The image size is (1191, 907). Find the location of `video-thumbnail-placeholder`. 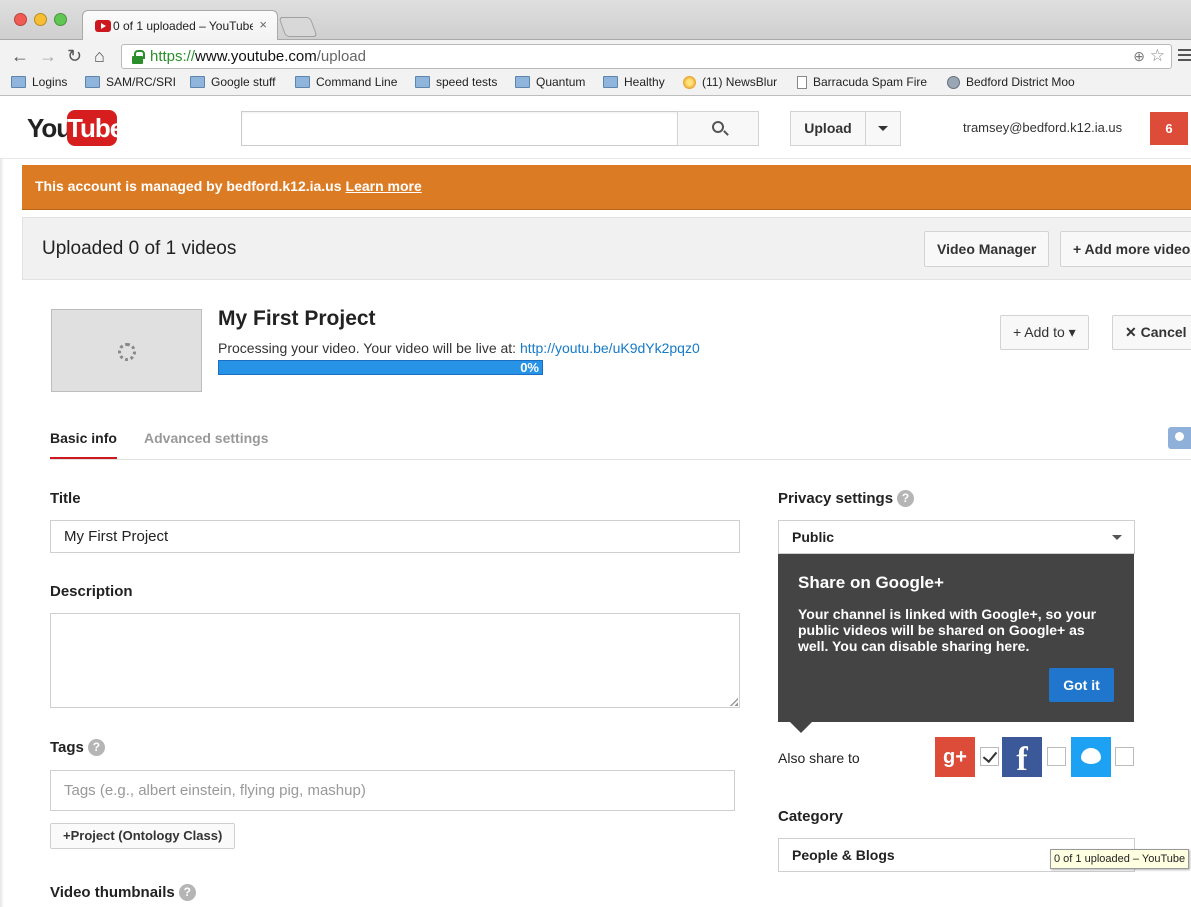

video-thumbnail-placeholder is located at coordinates (126, 350).